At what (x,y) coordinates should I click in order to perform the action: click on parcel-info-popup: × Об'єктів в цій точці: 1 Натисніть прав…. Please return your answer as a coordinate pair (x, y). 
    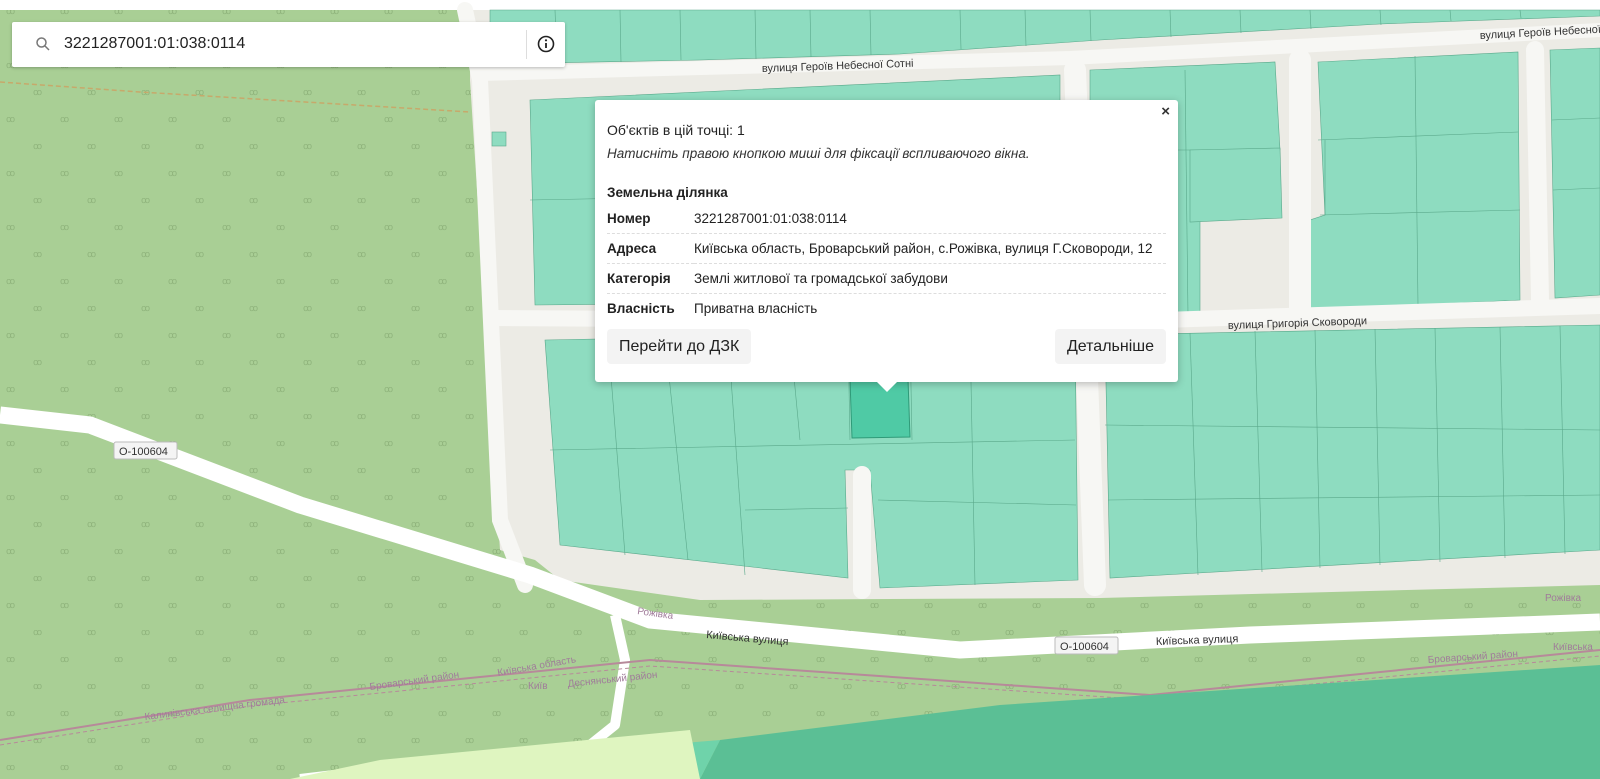
    Looking at the image, I should click on (886, 246).